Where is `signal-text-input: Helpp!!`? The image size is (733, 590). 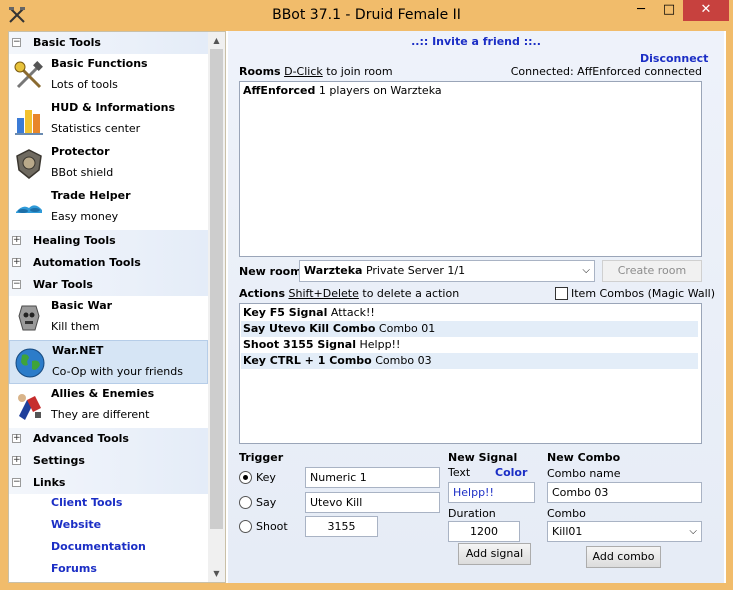
signal-text-input: Helpp!! is located at coordinates (491, 492).